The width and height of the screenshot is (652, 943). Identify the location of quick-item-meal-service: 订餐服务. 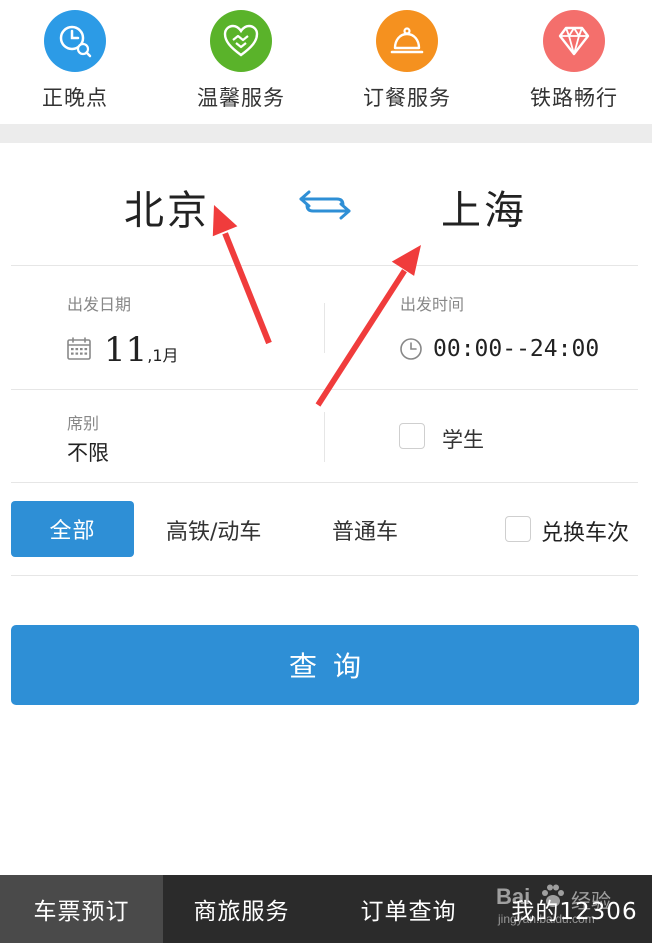
(407, 61).